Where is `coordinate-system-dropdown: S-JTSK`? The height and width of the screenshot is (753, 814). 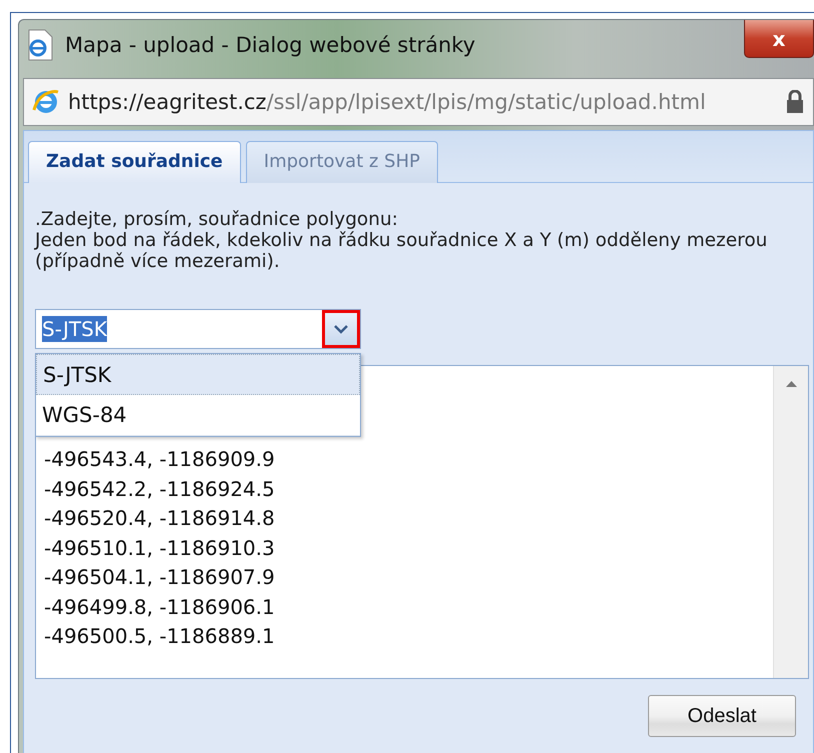
coordinate-system-dropdown: S-JTSK is located at coordinates (198, 329).